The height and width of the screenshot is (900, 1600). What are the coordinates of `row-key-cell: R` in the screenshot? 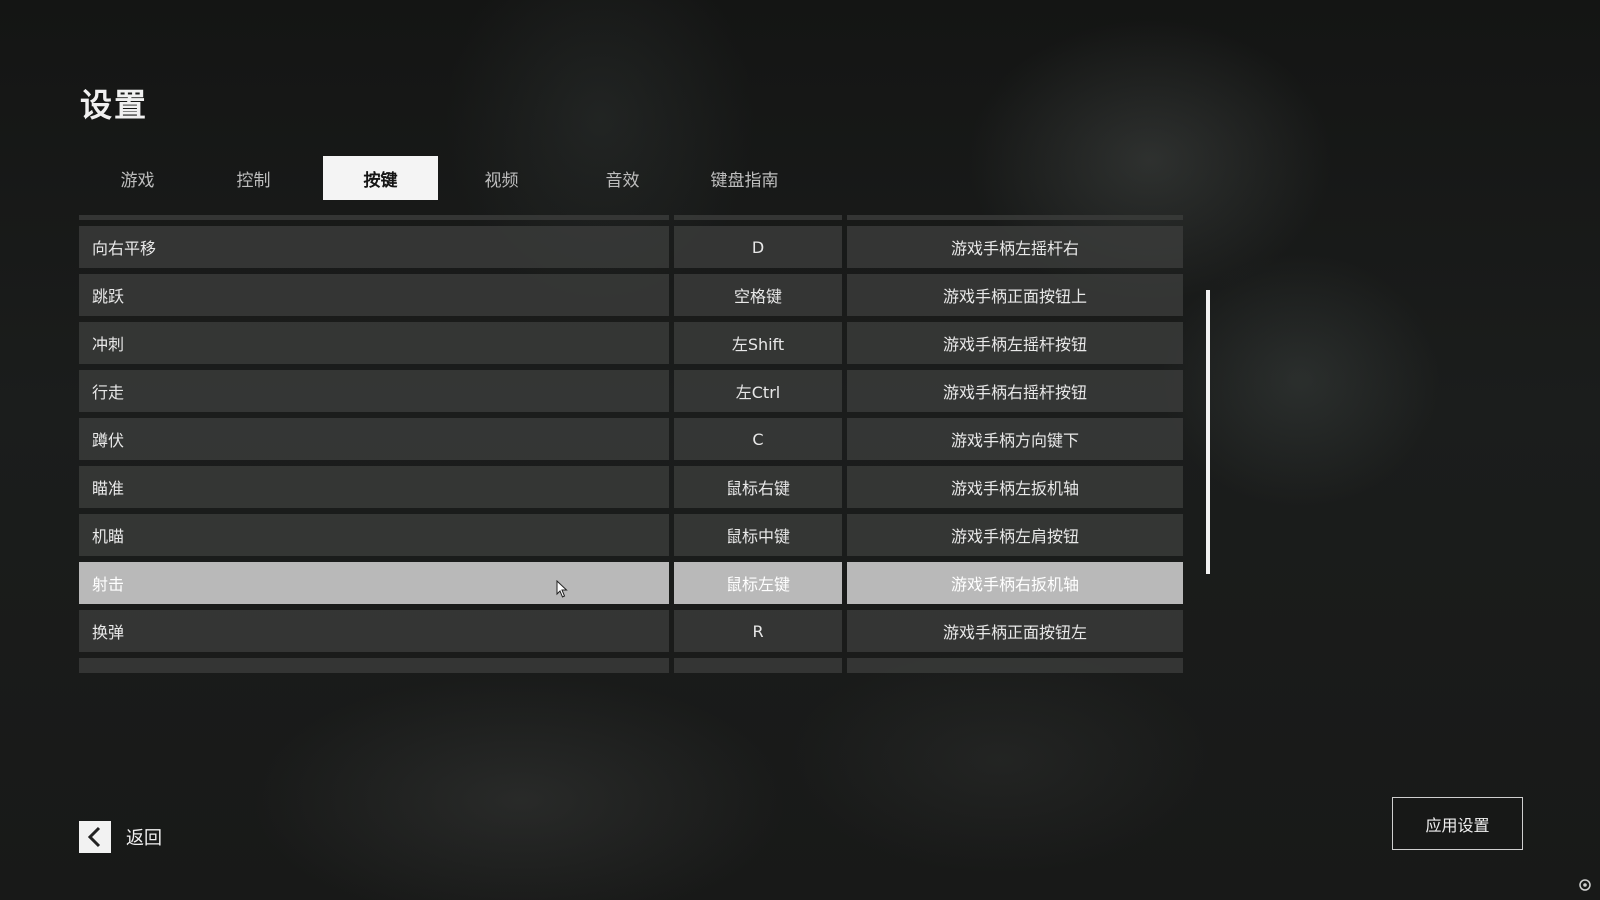 It's located at (758, 631).